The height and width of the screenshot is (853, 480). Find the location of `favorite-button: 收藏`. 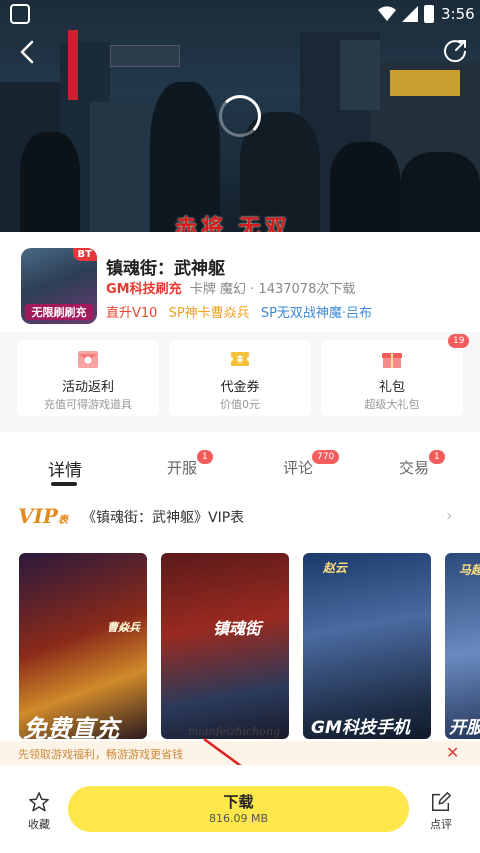

favorite-button: 收藏 is located at coordinates (39, 811).